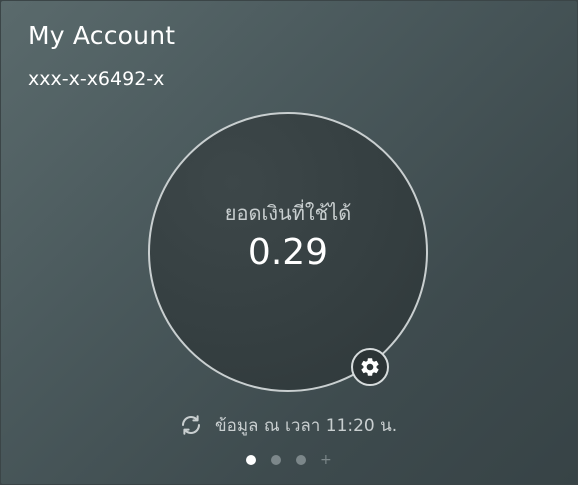 The width and height of the screenshot is (578, 485). Describe the element at coordinates (289, 460) in the screenshot. I see `page-indicator: +` at that location.